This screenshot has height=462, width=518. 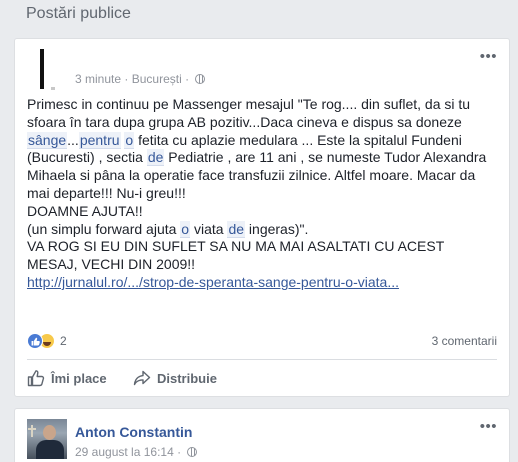 I want to click on divider, so click(x=262, y=359).